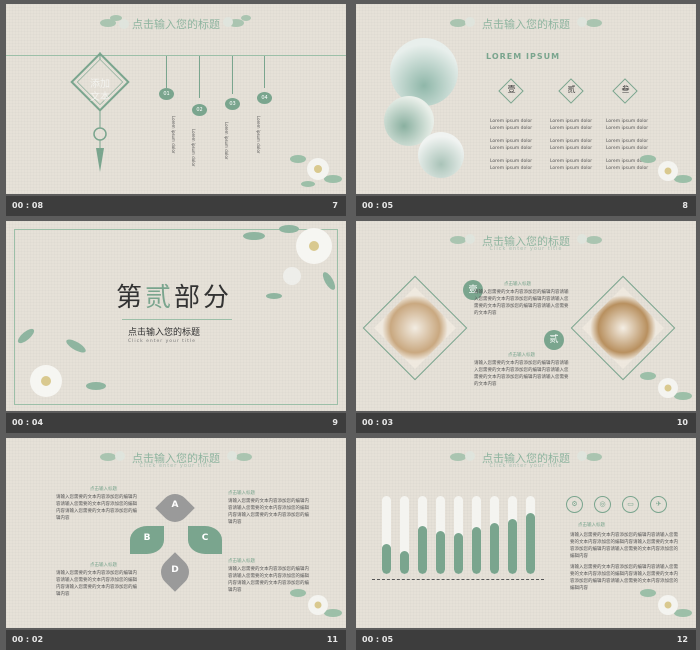 The height and width of the screenshot is (650, 700). I want to click on petal-d: D, so click(175, 570).